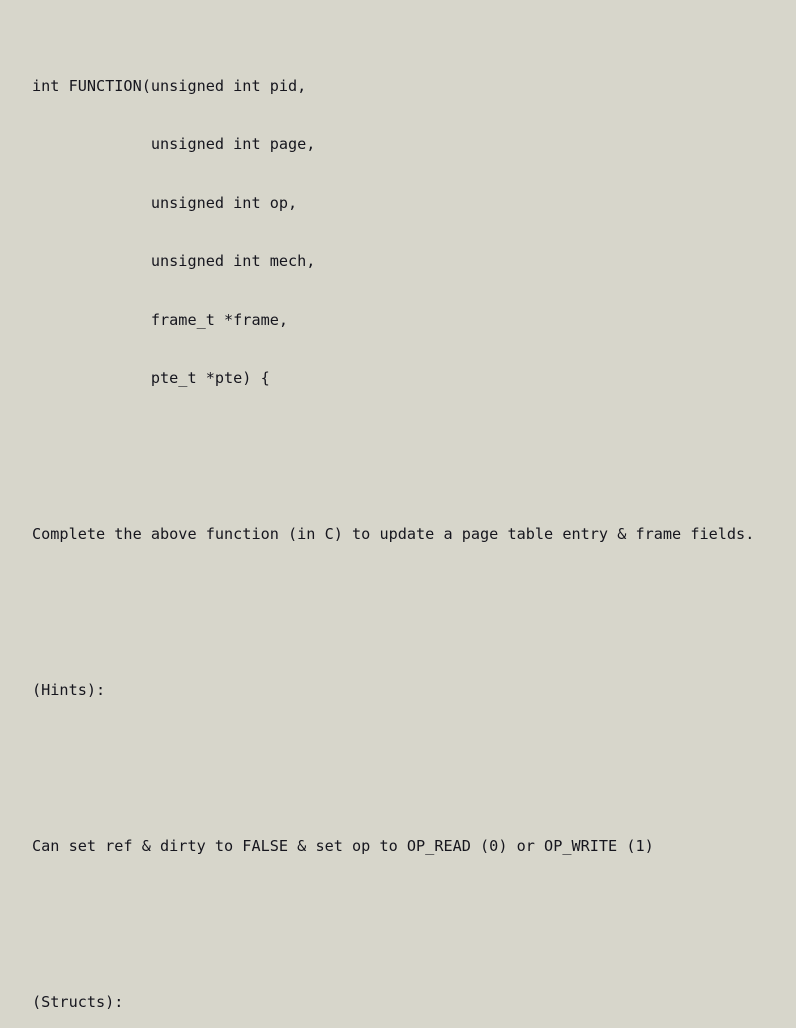  I want to click on function-signature-line-4: unsigned int mech,, so click(174, 261).